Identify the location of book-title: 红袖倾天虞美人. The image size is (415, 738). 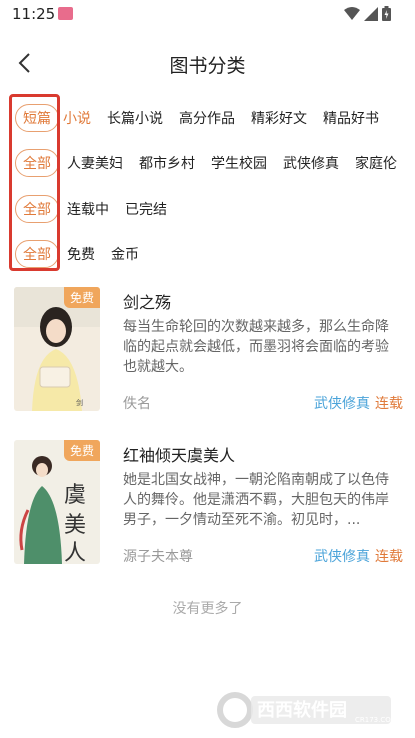
(179, 455).